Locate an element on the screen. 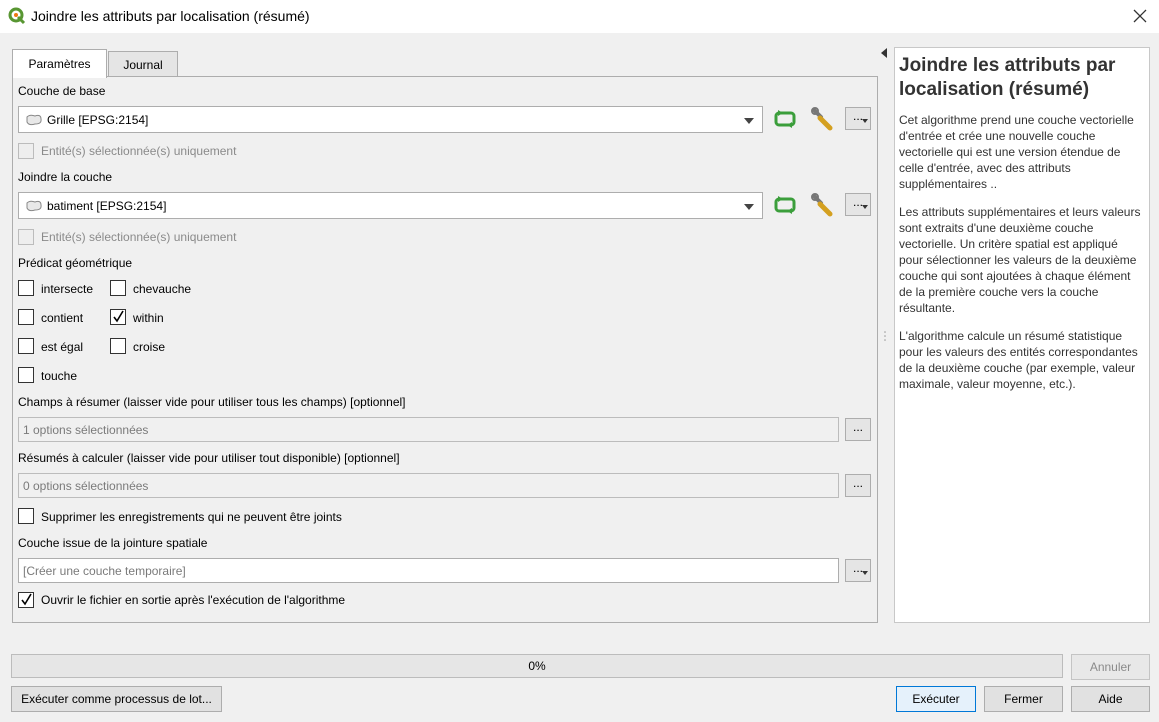  run-button: Exécuter is located at coordinates (936, 699).